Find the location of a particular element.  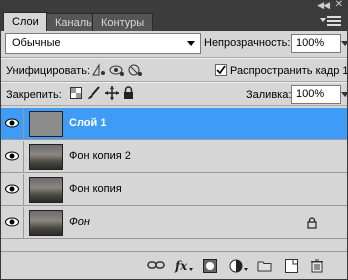

fill-label: Заливка: is located at coordinates (269, 95).